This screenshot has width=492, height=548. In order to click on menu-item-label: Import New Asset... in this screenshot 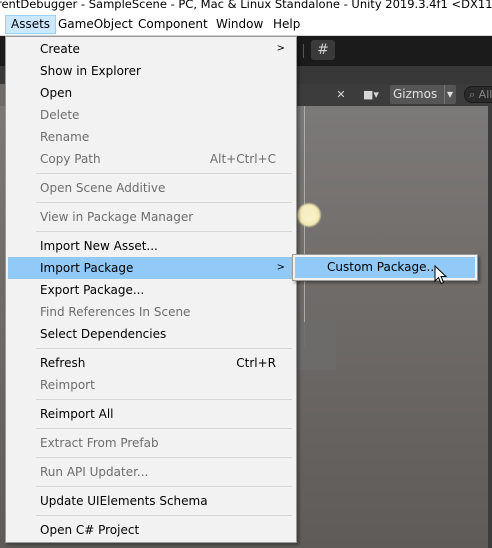, I will do `click(99, 246)`.